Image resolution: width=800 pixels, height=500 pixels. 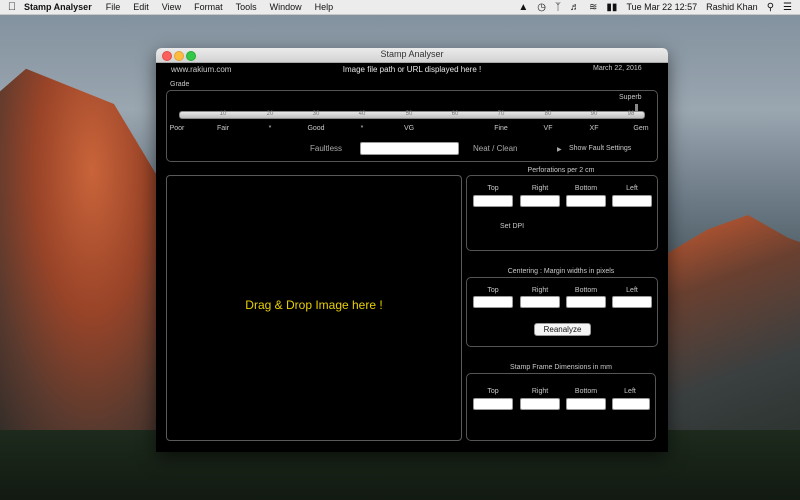 What do you see at coordinates (575, 7) in the screenshot?
I see `volume-icon: ♬` at bounding box center [575, 7].